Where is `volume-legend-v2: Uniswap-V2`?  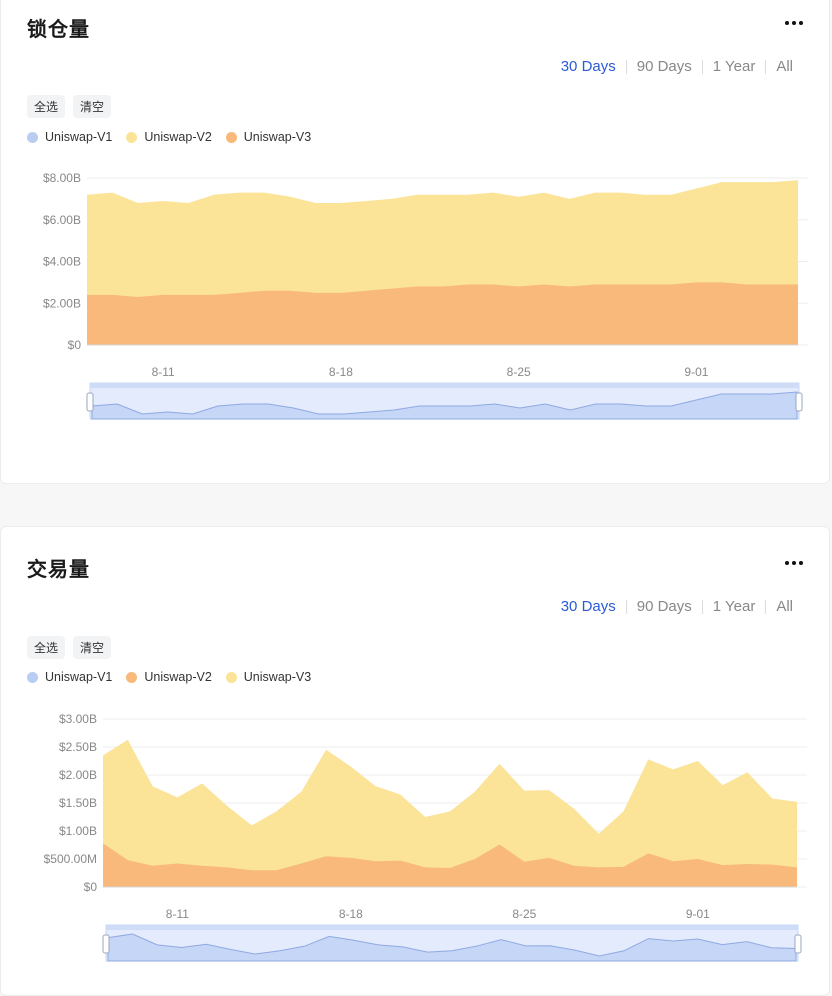
volume-legend-v2: Uniswap-V2 is located at coordinates (169, 677).